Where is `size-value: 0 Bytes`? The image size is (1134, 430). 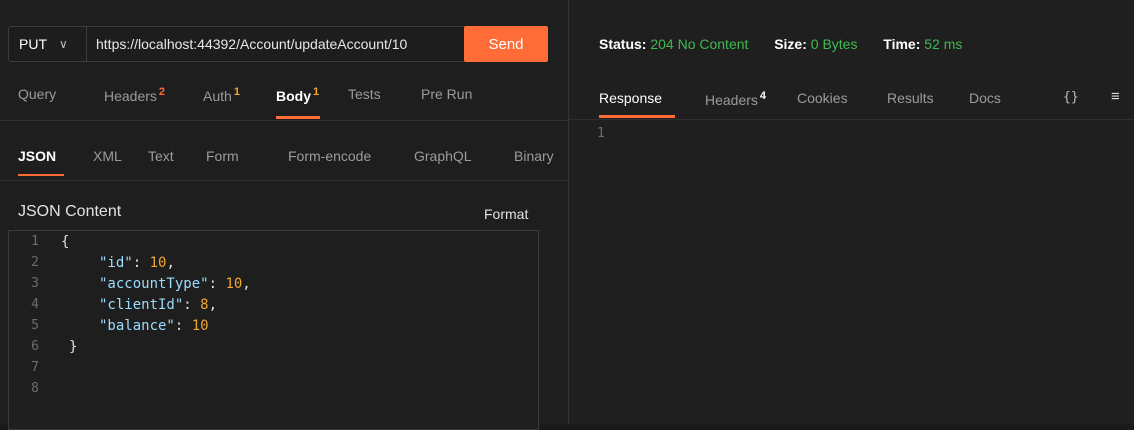
size-value: 0 Bytes is located at coordinates (834, 44).